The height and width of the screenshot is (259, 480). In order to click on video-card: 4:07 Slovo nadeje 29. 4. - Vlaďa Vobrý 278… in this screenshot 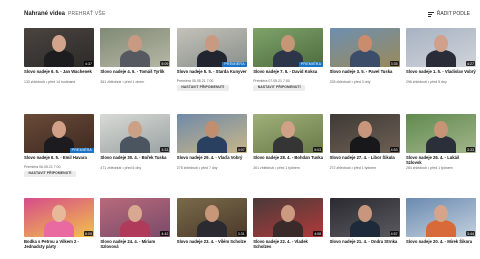, I will do `click(211, 149)`.